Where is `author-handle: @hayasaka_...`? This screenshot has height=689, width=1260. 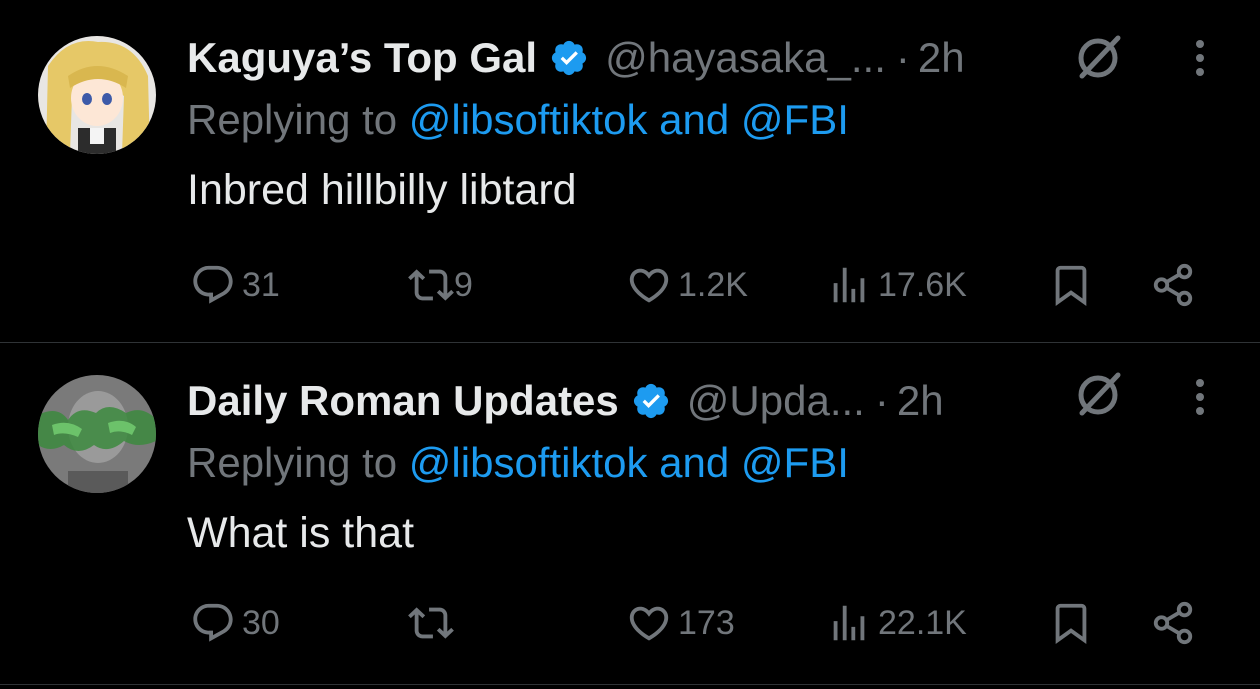 author-handle: @hayasaka_... is located at coordinates (745, 58).